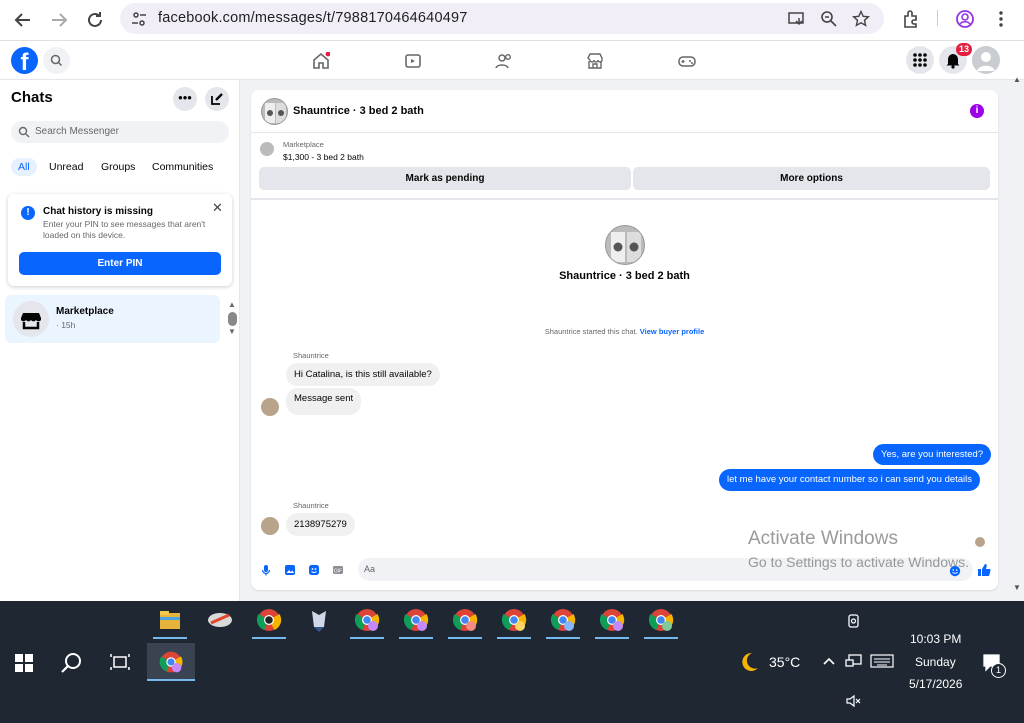 The width and height of the screenshot is (1024, 723). What do you see at coordinates (320, 524) in the screenshot?
I see `message-bubble: 2138975279` at bounding box center [320, 524].